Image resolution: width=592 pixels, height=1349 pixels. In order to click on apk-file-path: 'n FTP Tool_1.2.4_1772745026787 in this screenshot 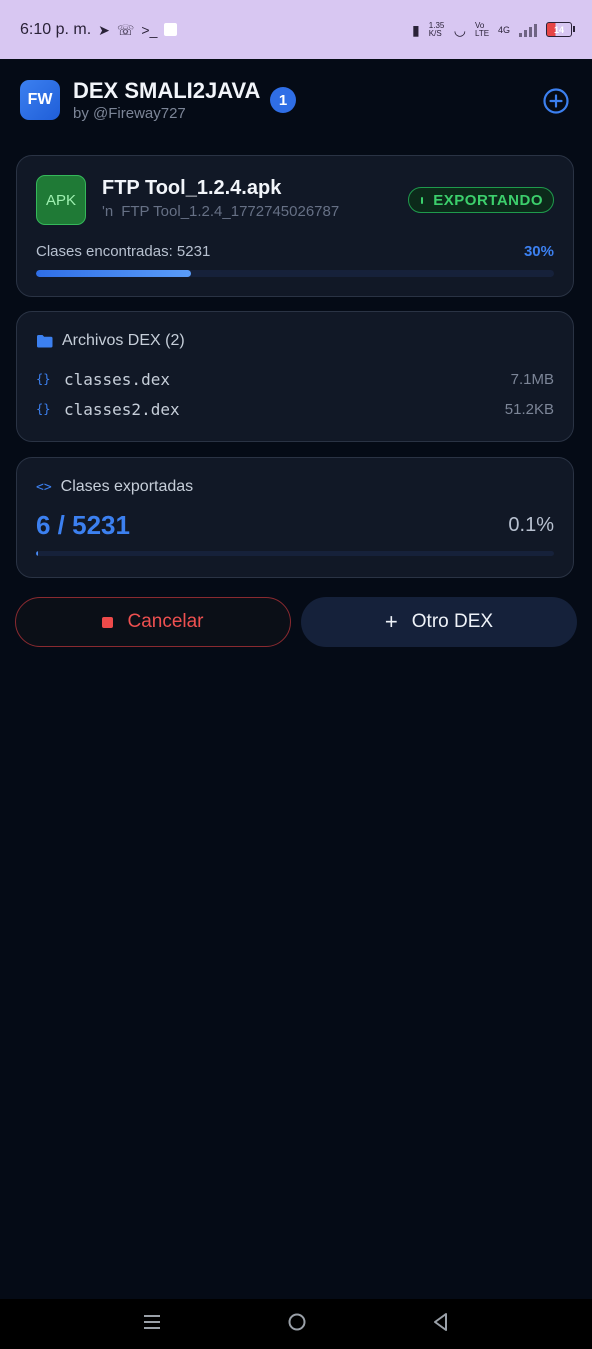, I will do `click(220, 211)`.